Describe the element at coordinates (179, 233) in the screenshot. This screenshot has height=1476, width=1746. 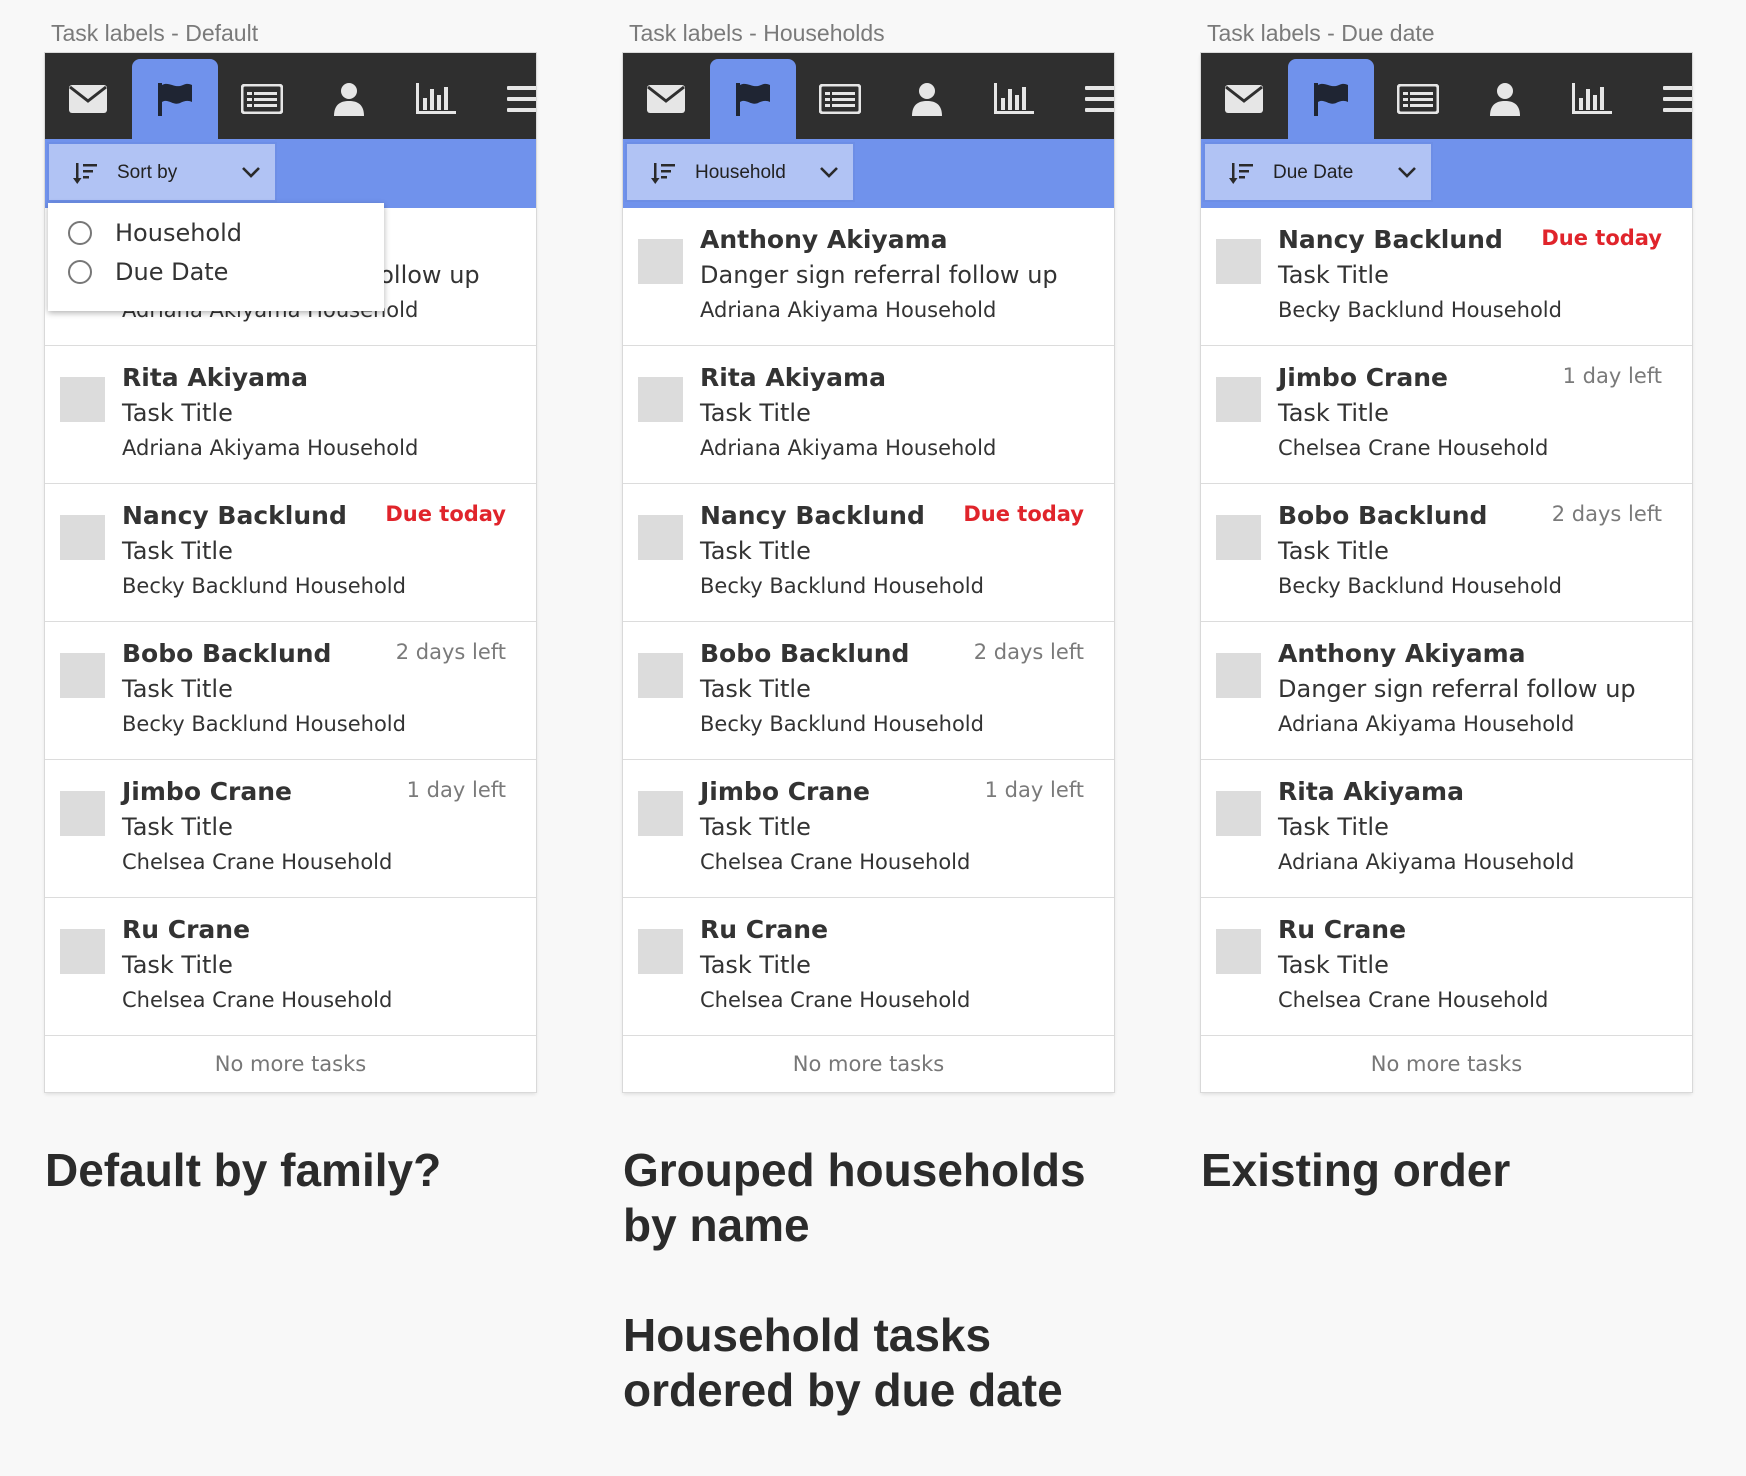
I see `sort-option-label: Household` at that location.